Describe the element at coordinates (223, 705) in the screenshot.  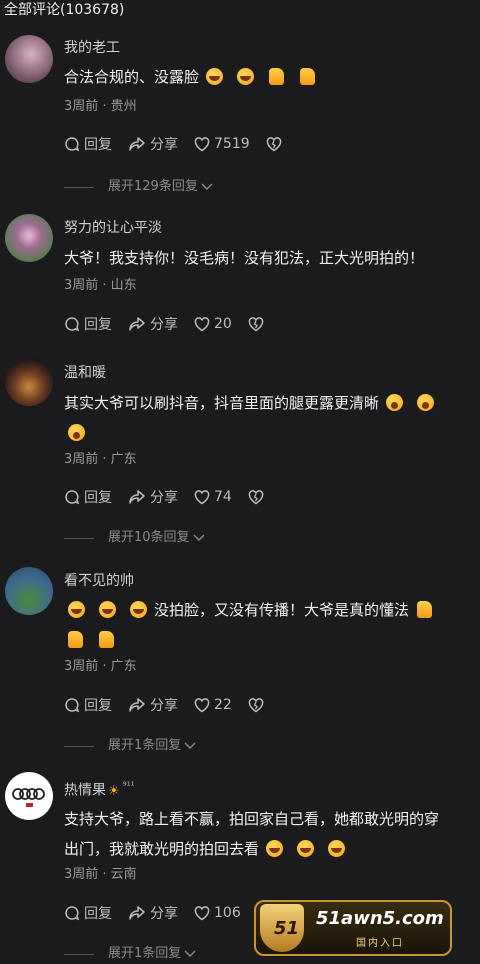
I see `like-count: 22` at that location.